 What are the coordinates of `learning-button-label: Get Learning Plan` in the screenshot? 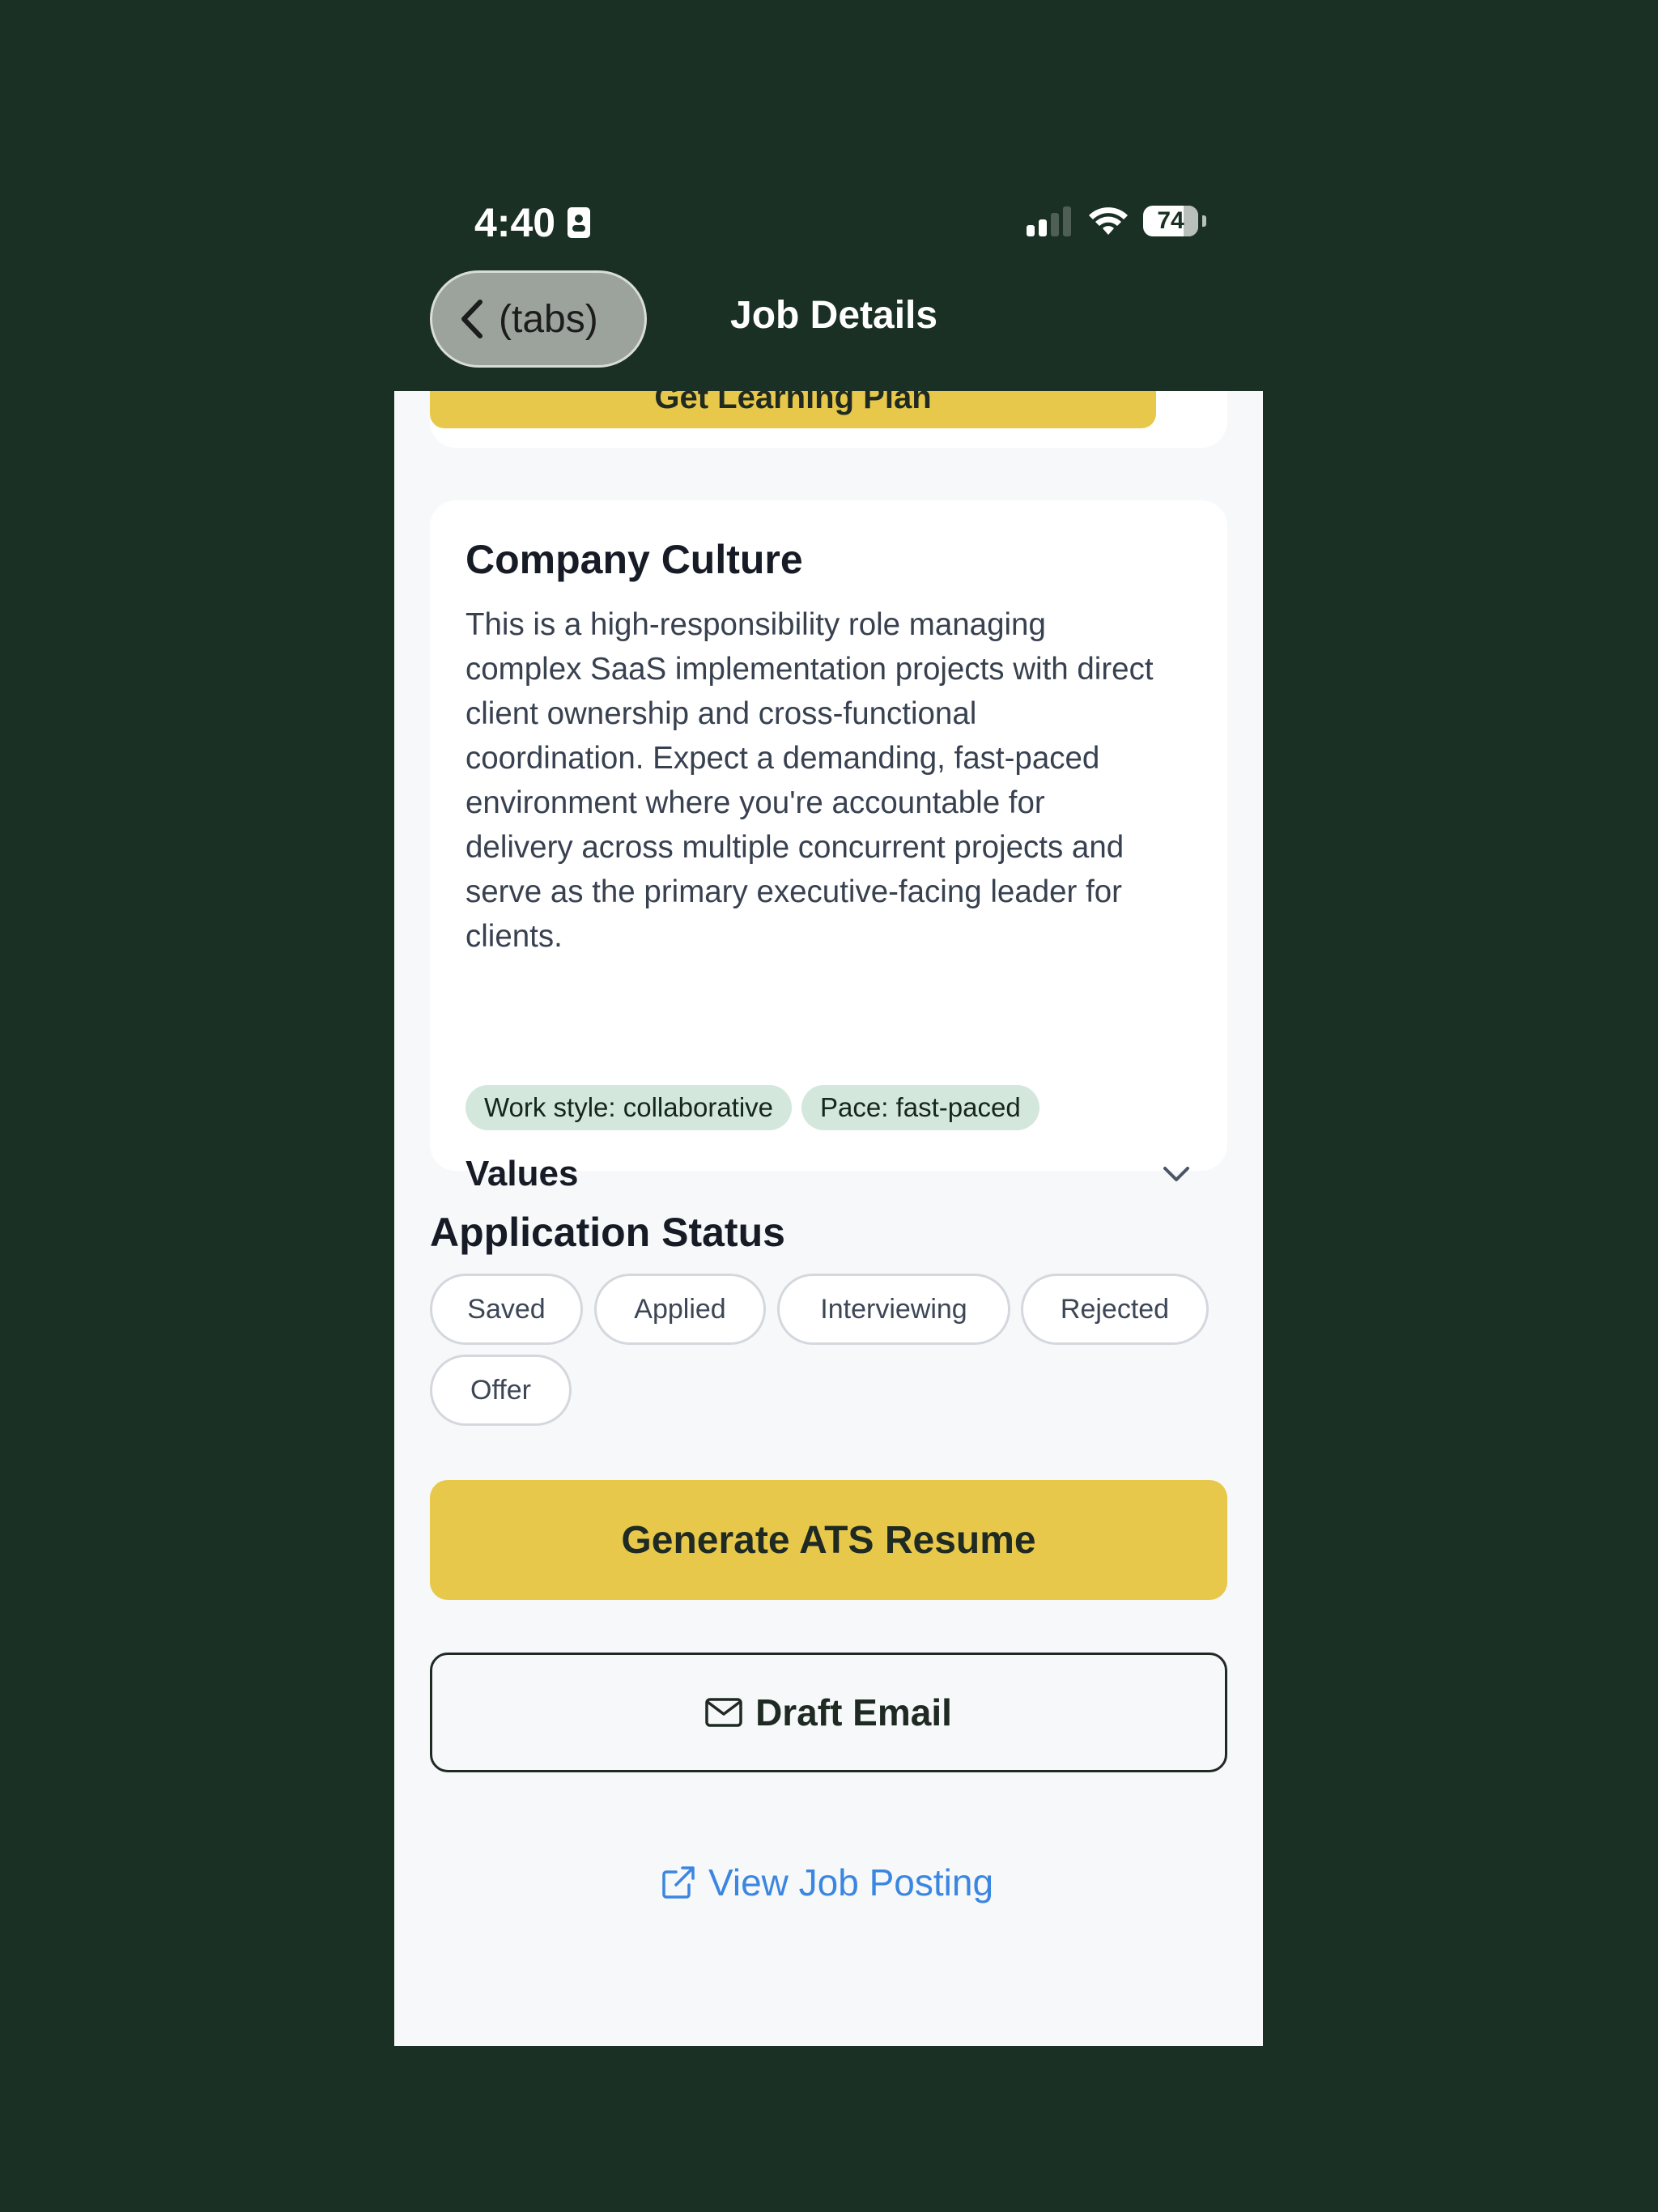 It's located at (793, 403).